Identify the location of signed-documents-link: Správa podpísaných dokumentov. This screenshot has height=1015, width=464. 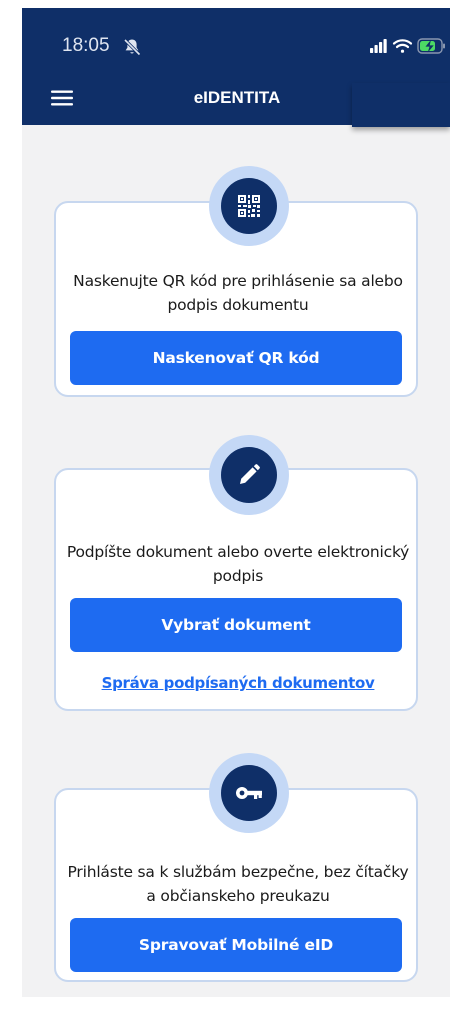
(238, 683).